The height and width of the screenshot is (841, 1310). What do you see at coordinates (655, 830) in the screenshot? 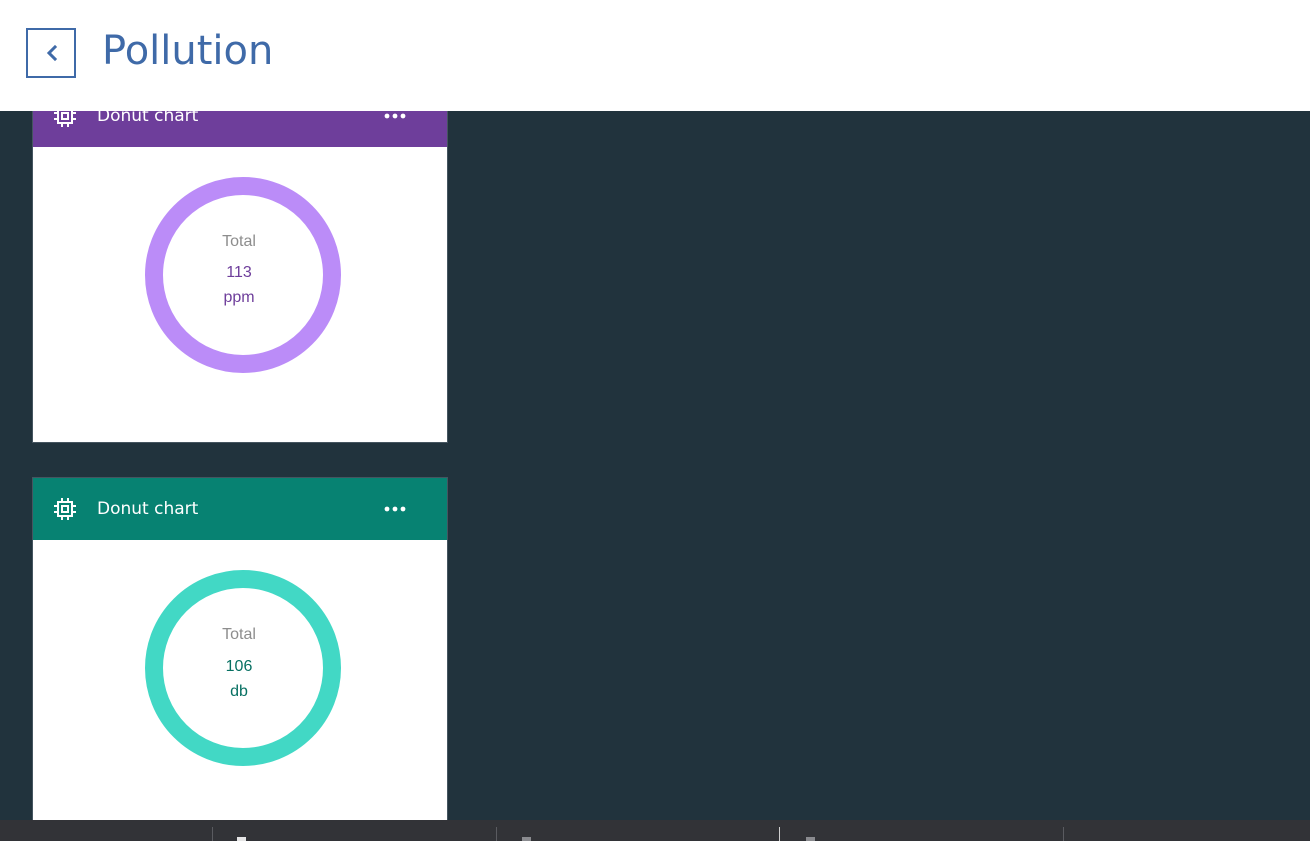
I see `taskbar` at bounding box center [655, 830].